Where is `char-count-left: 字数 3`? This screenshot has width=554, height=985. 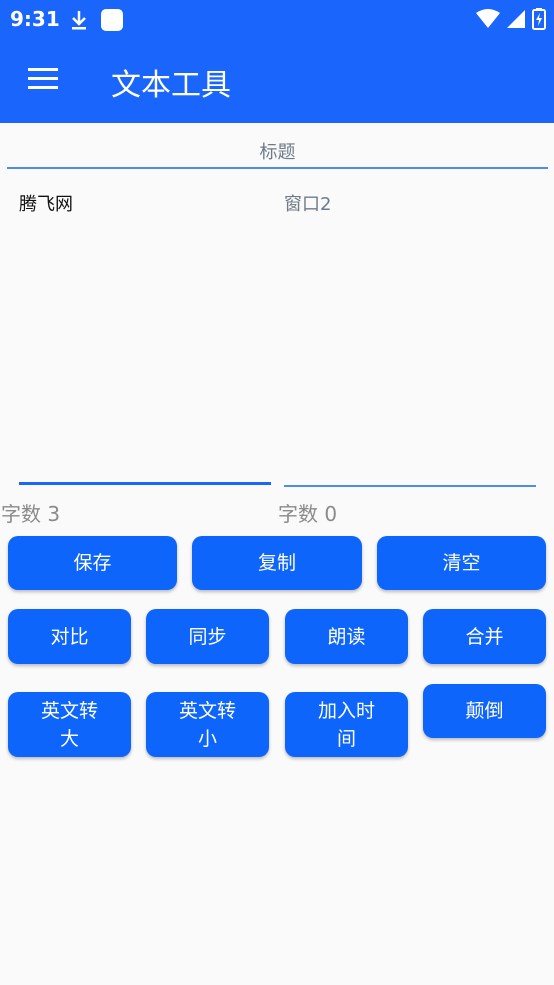
char-count-left: 字数 3 is located at coordinates (31, 514).